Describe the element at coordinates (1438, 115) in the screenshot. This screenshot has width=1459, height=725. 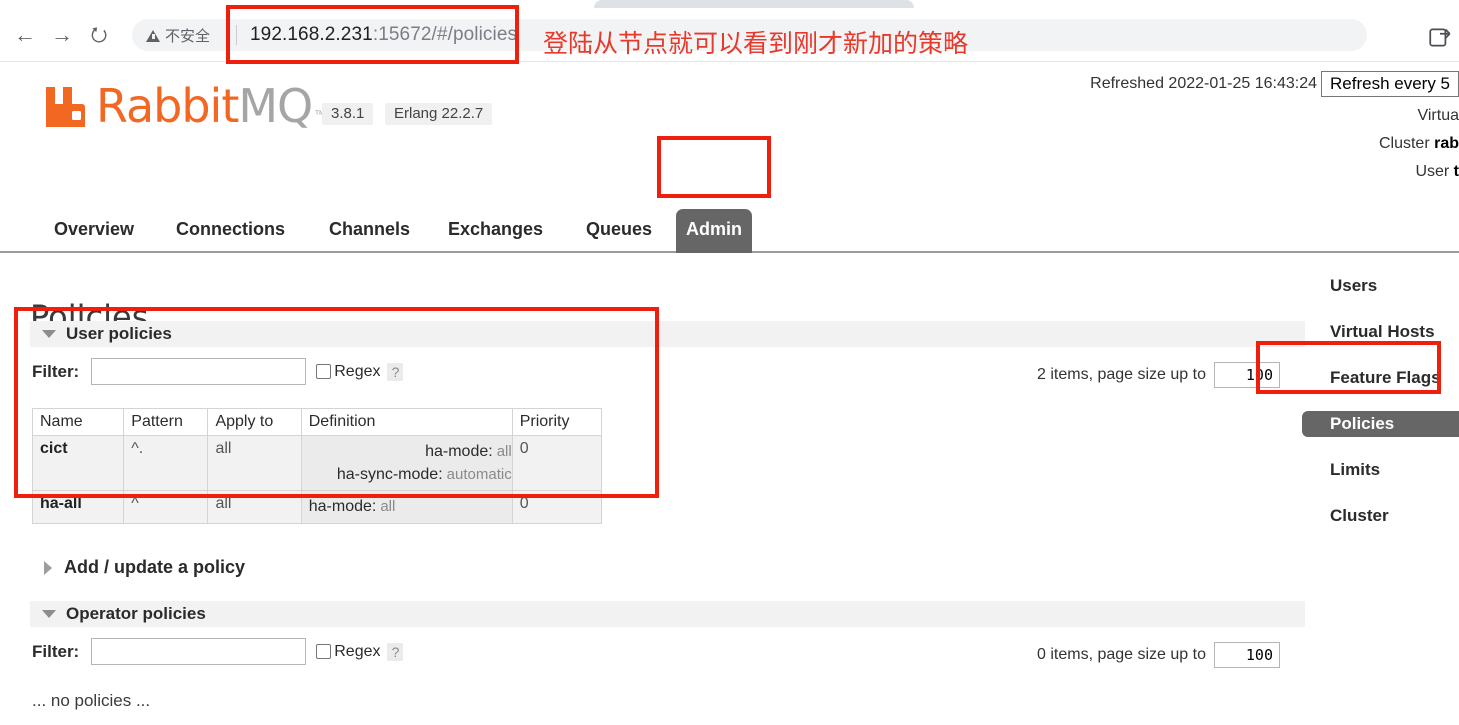
I see `vhost-label: Virtua` at that location.